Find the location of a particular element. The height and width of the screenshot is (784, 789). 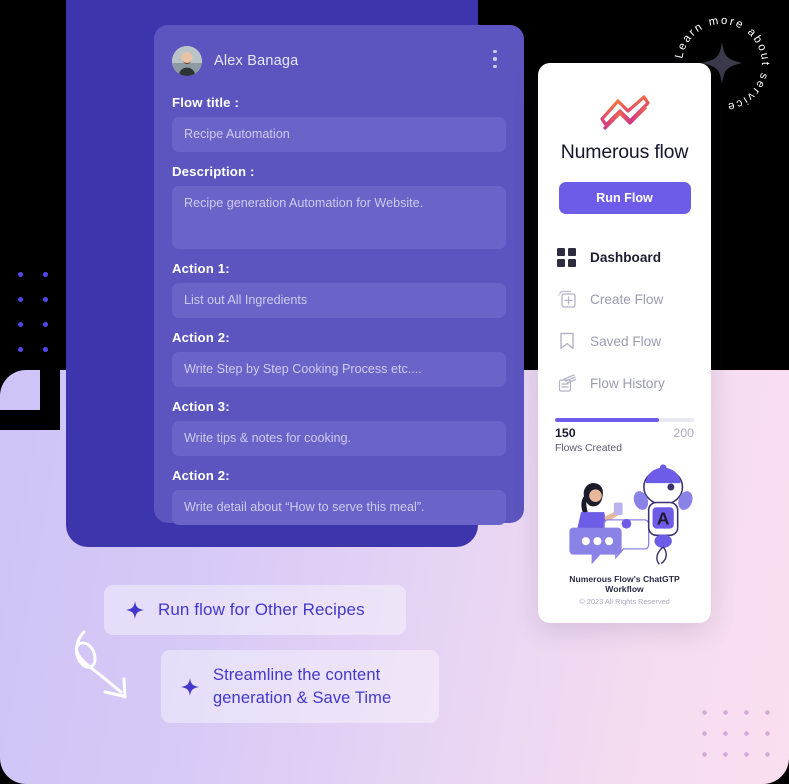

avatar is located at coordinates (187, 61).